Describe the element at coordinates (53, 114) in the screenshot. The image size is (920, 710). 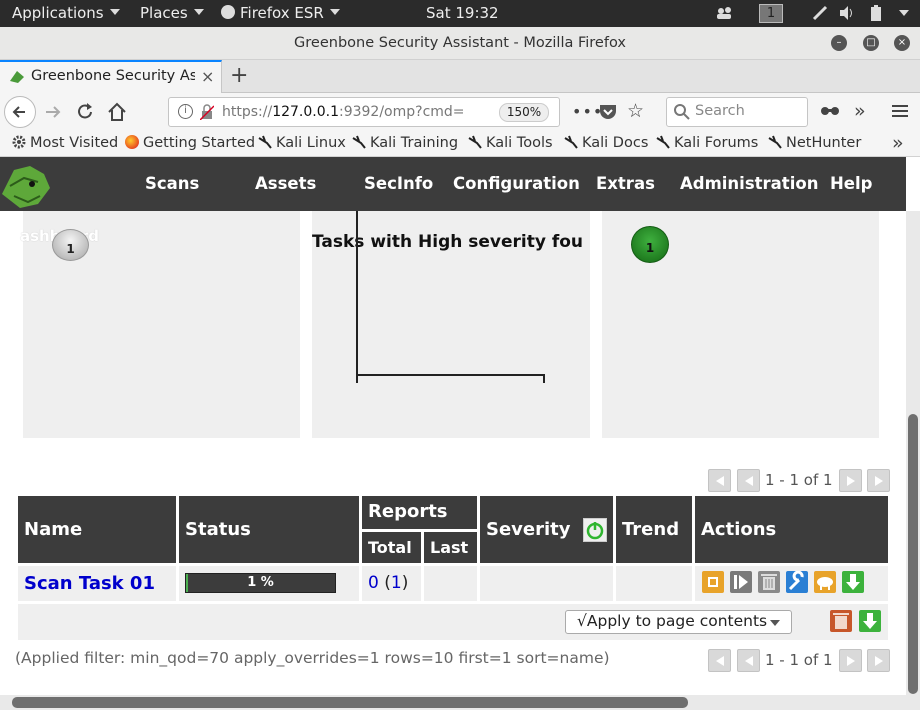
I see `forward-button` at that location.